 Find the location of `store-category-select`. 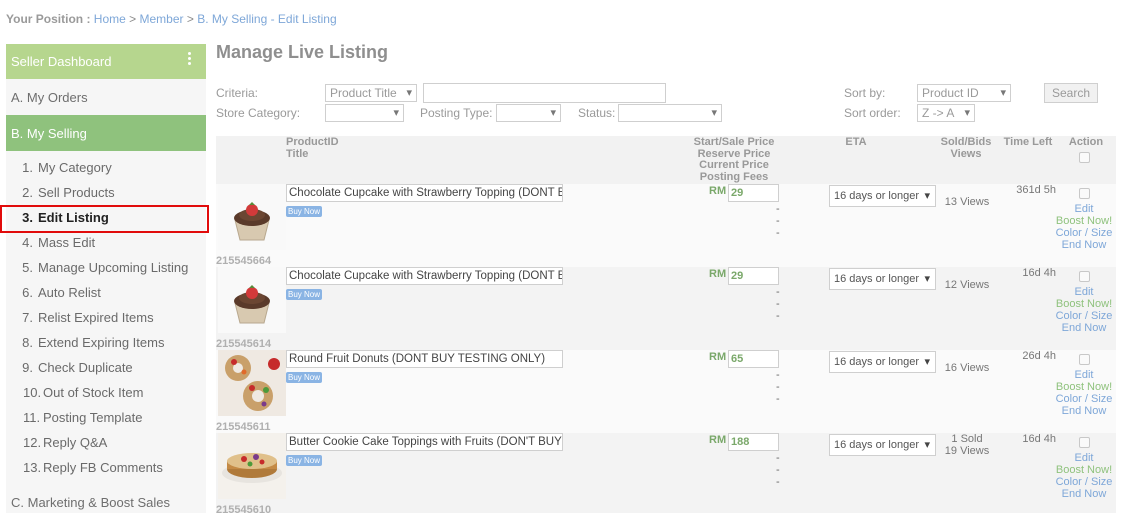

store-category-select is located at coordinates (364, 113).